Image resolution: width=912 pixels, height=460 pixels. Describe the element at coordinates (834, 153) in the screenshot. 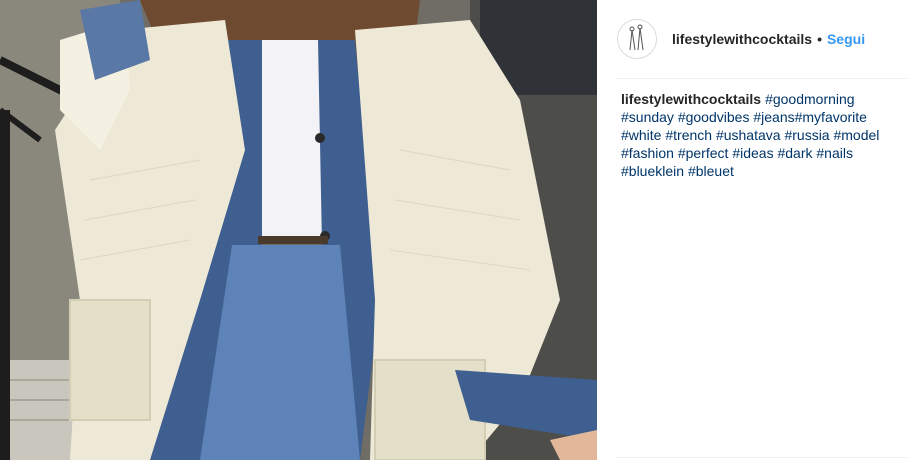

I see `hashtag-link: #nails` at that location.